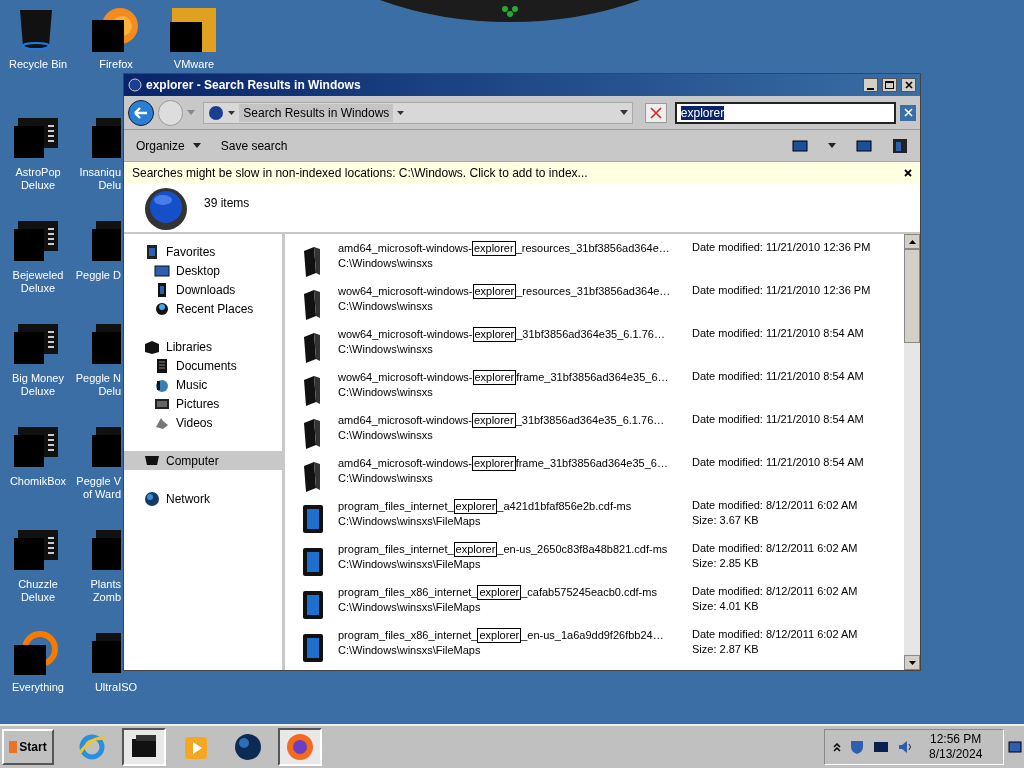 The width and height of the screenshot is (1024, 768). I want to click on nav-item: Documents, so click(203, 365).